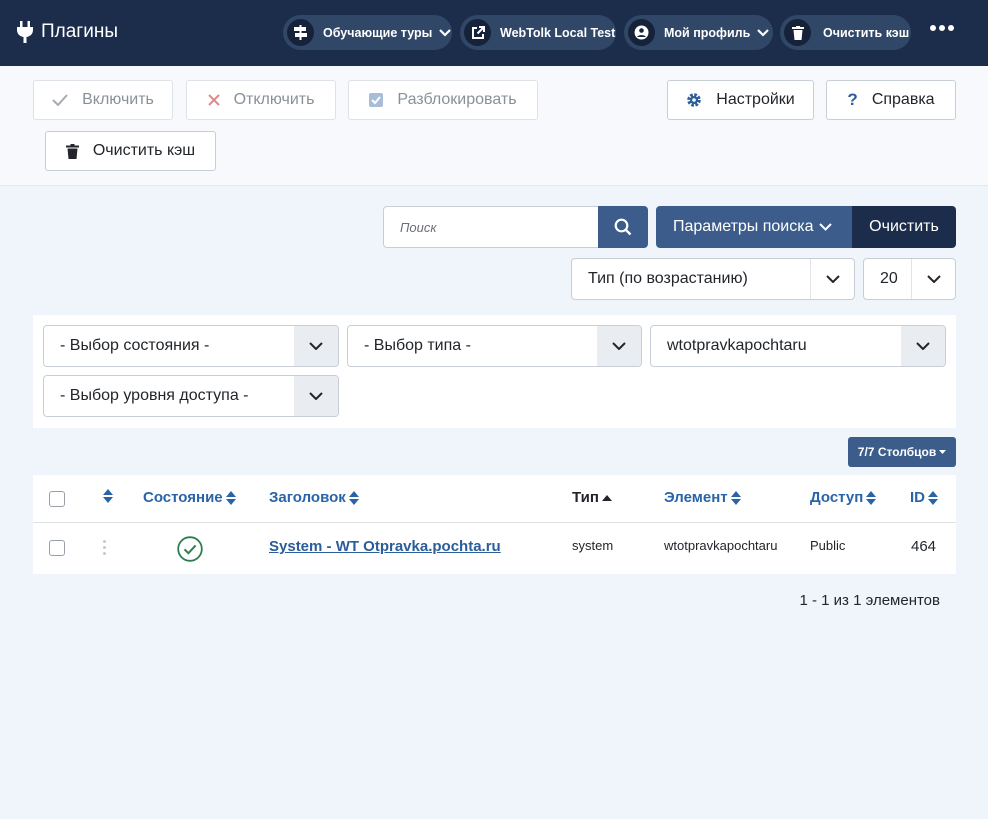  Describe the element at coordinates (943, 452) in the screenshot. I see `caret-down-icon` at that location.